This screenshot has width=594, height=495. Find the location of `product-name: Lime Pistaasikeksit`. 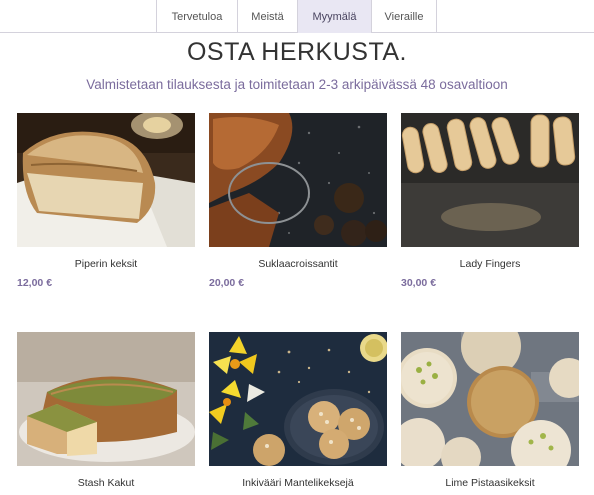

product-name: Lime Pistaasikeksit is located at coordinates (490, 483).